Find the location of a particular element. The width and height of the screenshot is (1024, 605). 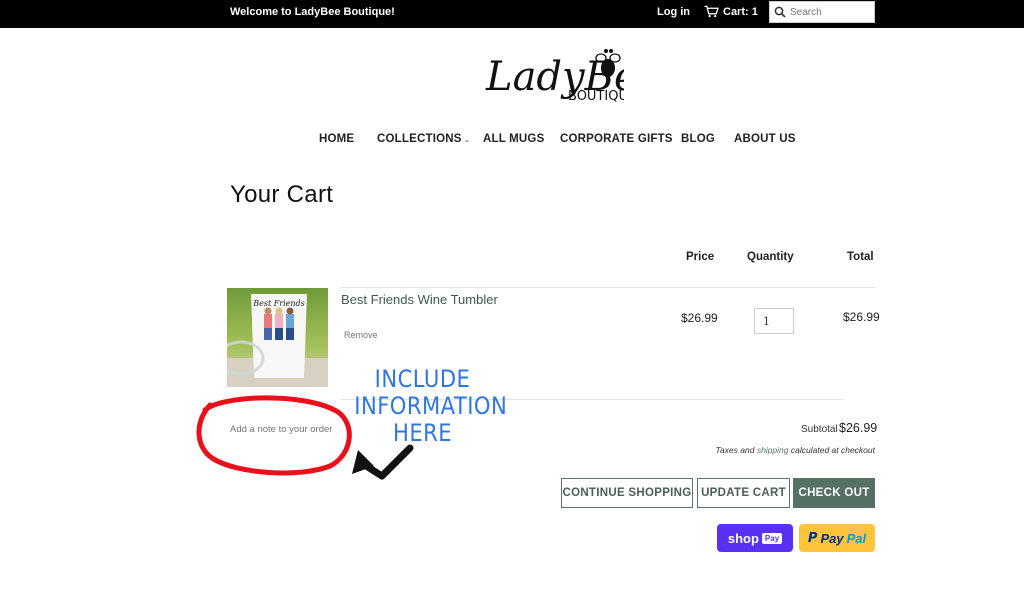

nav-about-us: ABOUT US is located at coordinates (765, 139).